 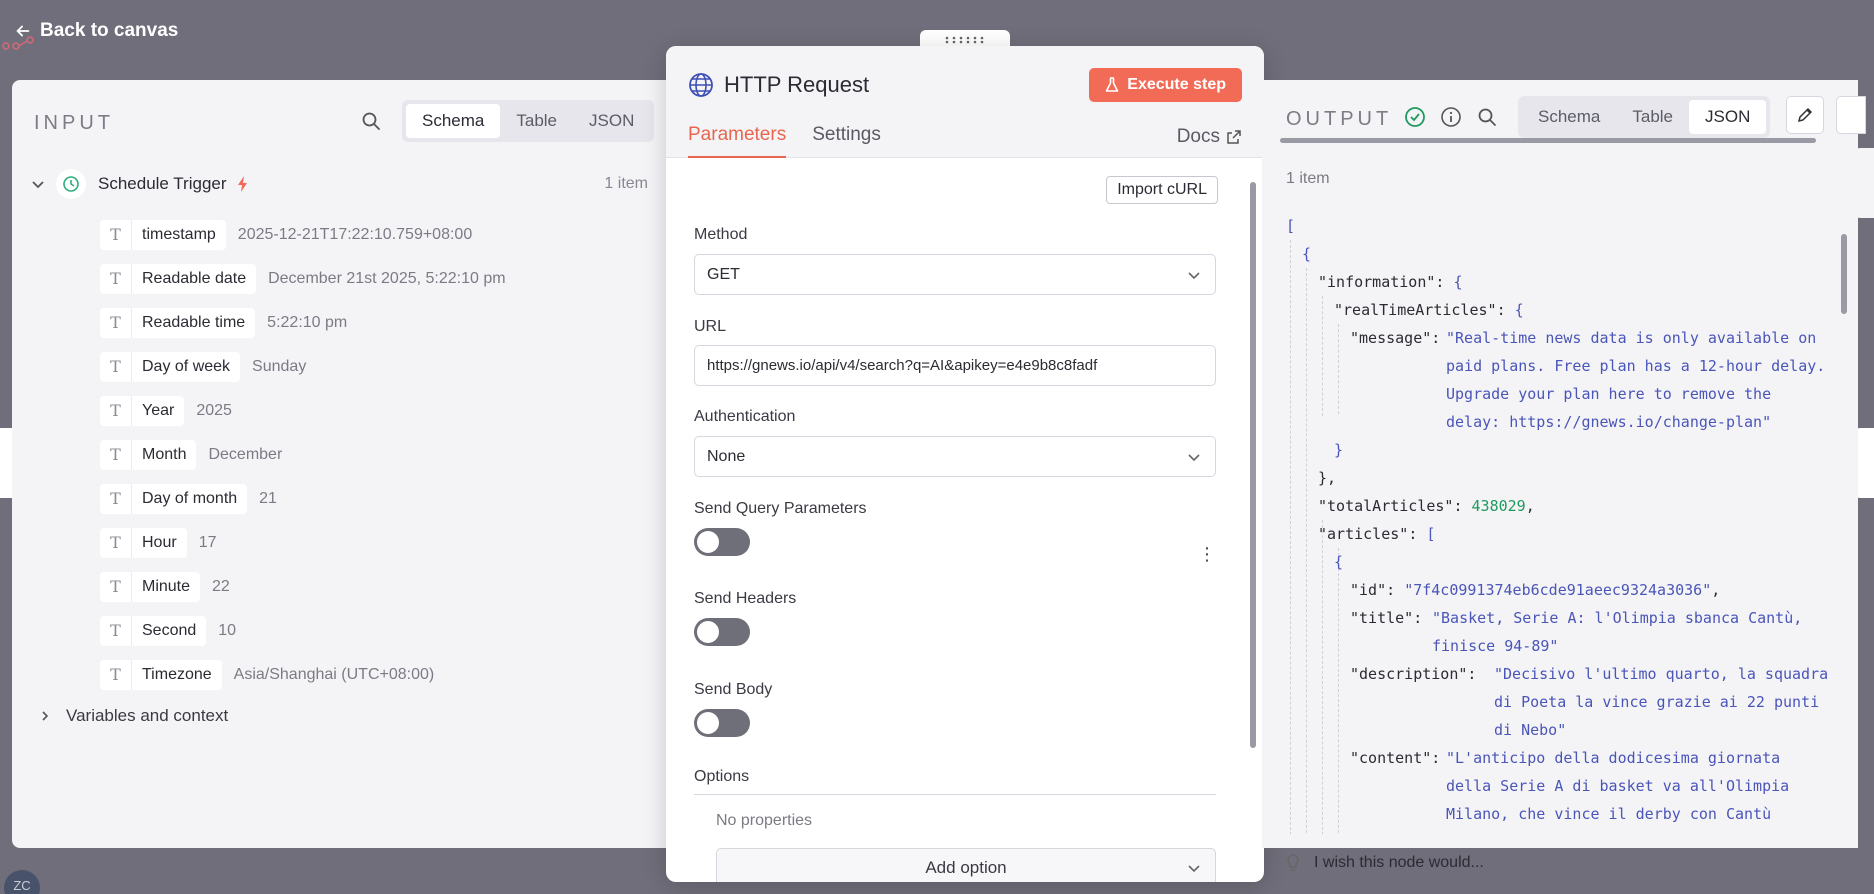 I want to click on edit-output-button, so click(x=1805, y=115).